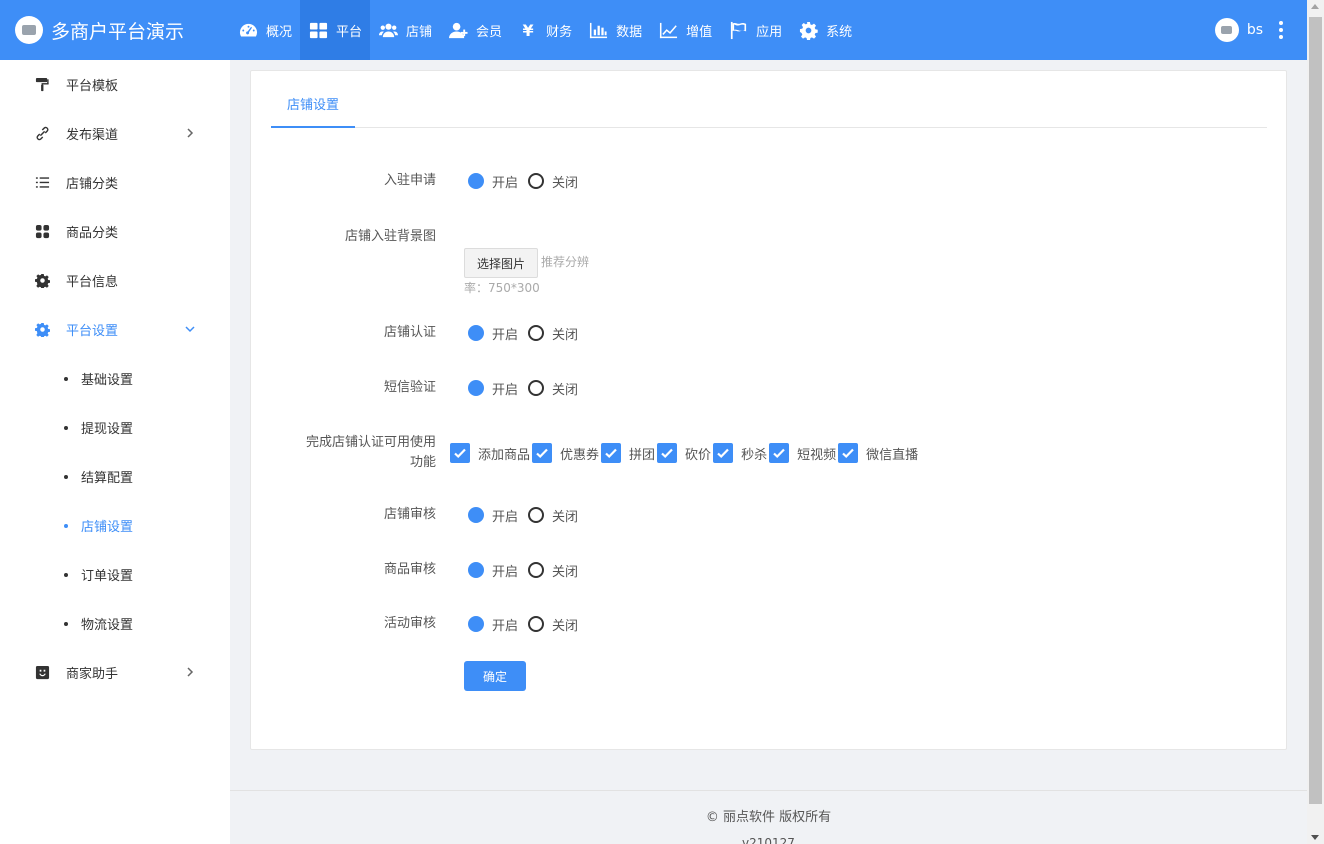  What do you see at coordinates (92, 184) in the screenshot?
I see `sidebar-item-label: 店铺分类` at bounding box center [92, 184].